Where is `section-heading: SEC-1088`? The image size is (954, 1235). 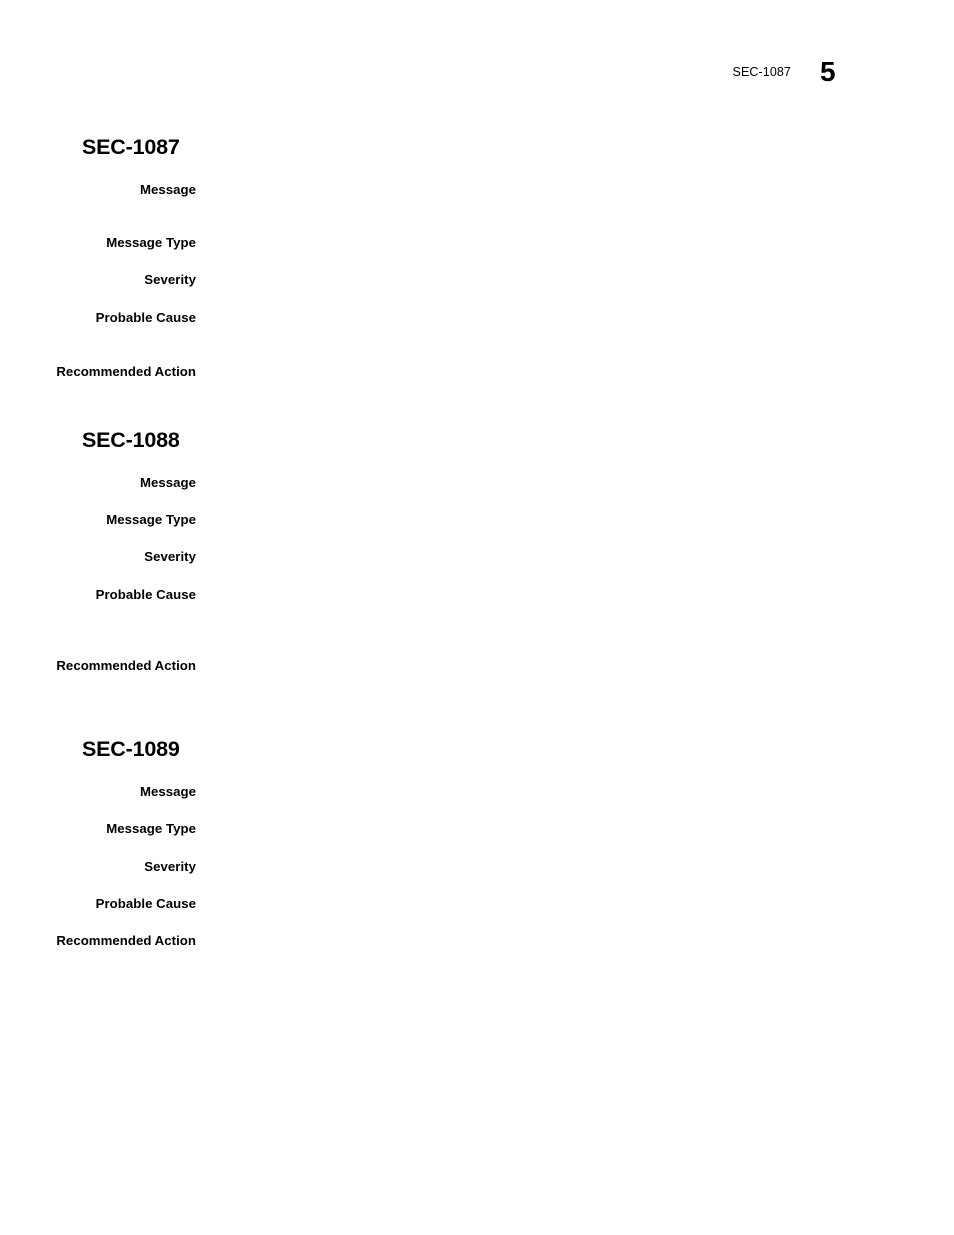
section-heading: SEC-1088 is located at coordinates (131, 440).